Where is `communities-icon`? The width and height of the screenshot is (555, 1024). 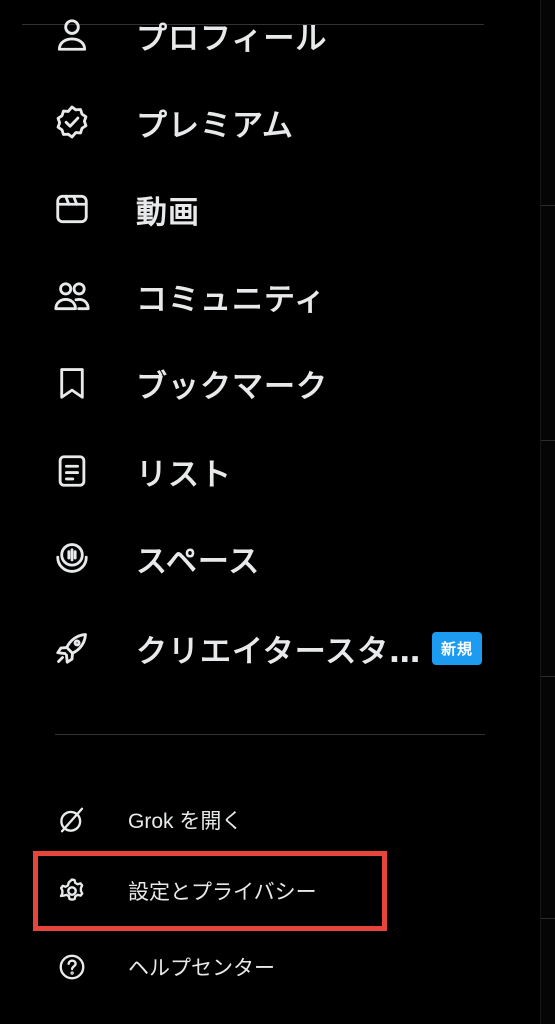
communities-icon is located at coordinates (72, 296).